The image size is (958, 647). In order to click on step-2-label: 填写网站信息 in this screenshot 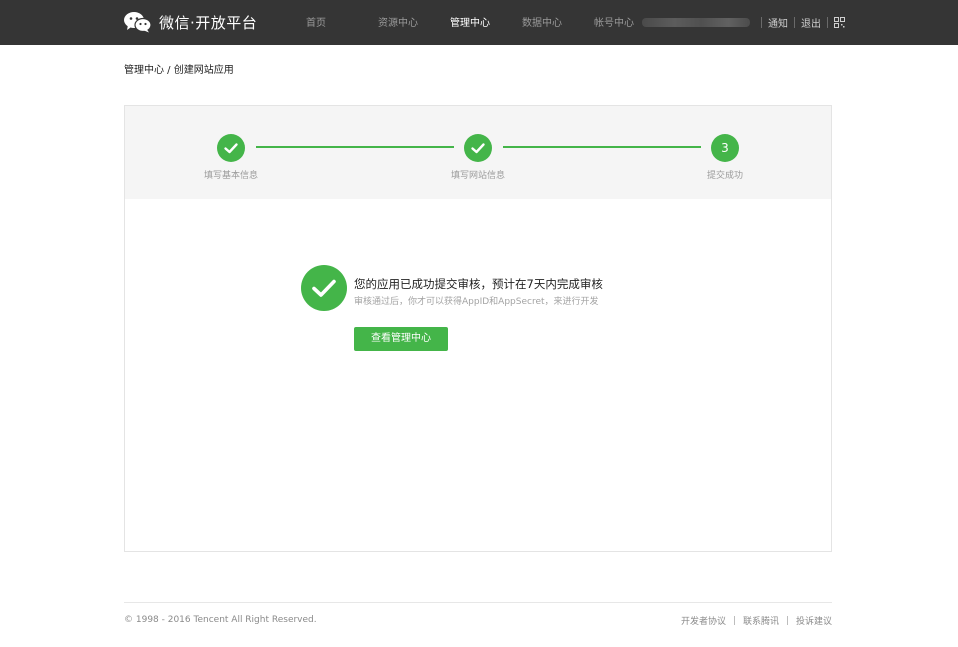, I will do `click(478, 176)`.